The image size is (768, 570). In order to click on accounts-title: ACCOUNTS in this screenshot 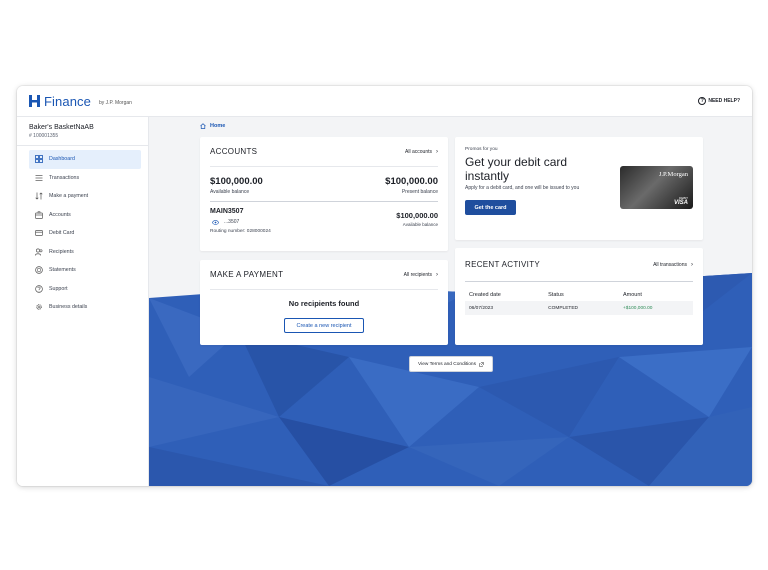, I will do `click(234, 151)`.